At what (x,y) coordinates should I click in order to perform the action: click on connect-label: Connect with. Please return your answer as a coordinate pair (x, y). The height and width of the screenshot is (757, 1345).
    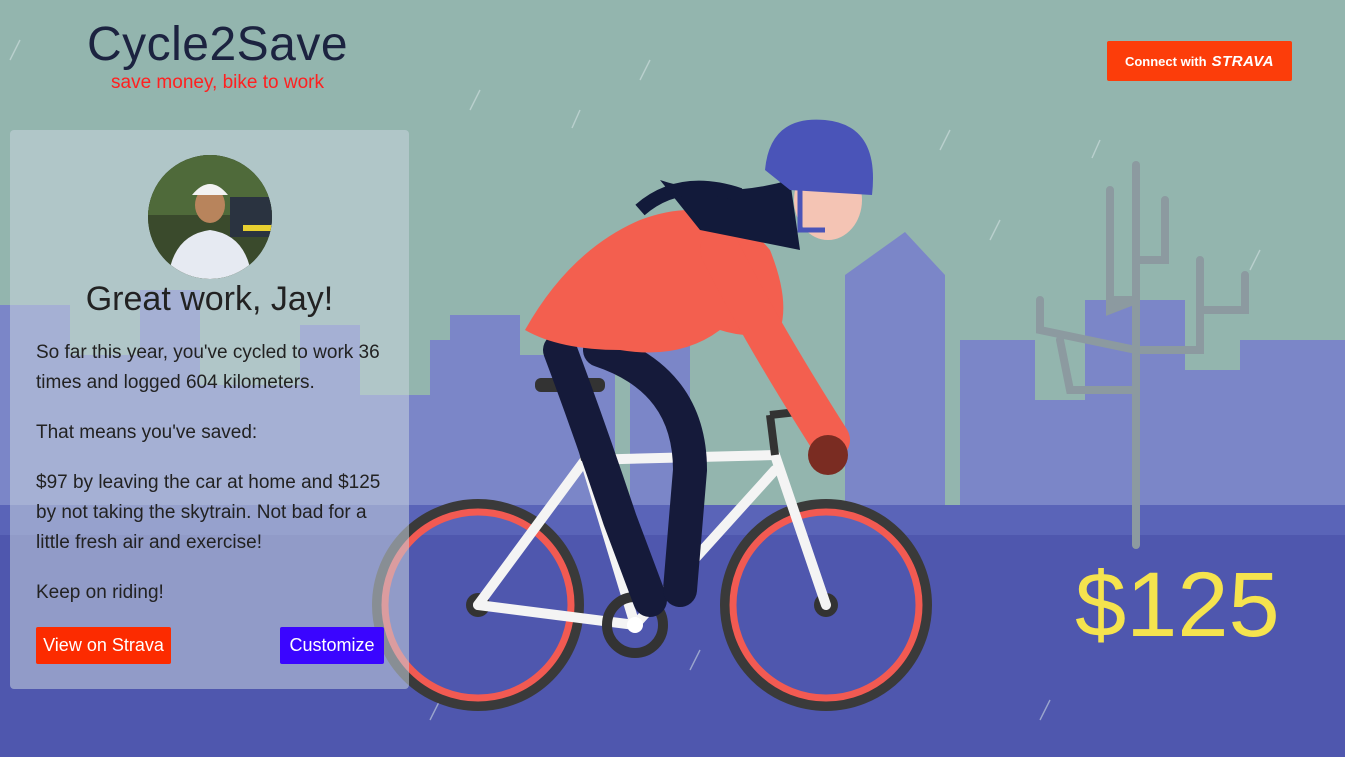
    Looking at the image, I should click on (1165, 61).